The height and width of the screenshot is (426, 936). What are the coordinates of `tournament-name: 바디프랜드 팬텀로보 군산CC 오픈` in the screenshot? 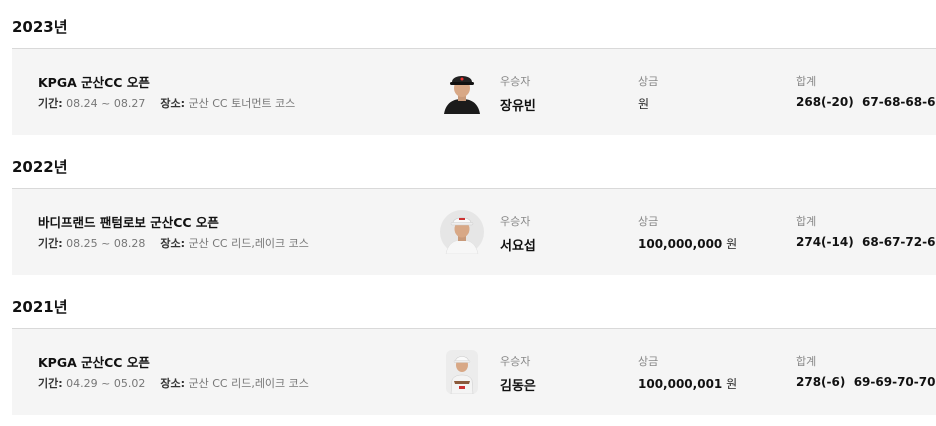 It's located at (128, 221).